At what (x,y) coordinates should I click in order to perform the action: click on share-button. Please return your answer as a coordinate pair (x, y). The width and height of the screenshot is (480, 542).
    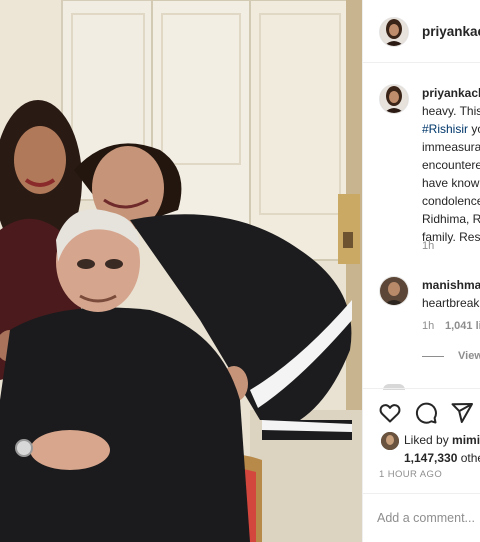
    Looking at the image, I should click on (462, 413).